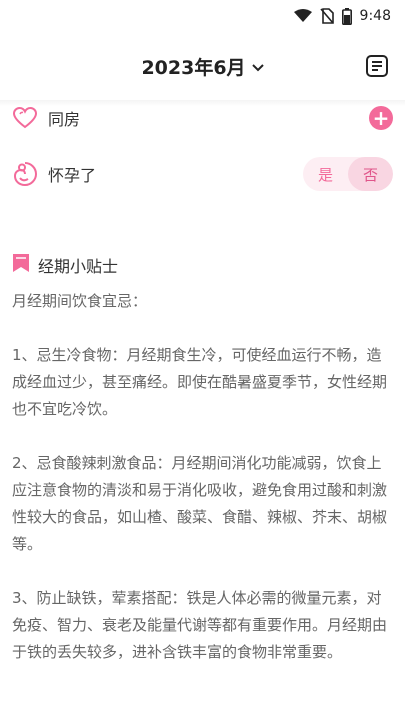 The image size is (405, 720). What do you see at coordinates (21, 265) in the screenshot?
I see `bookmark-icon` at bounding box center [21, 265].